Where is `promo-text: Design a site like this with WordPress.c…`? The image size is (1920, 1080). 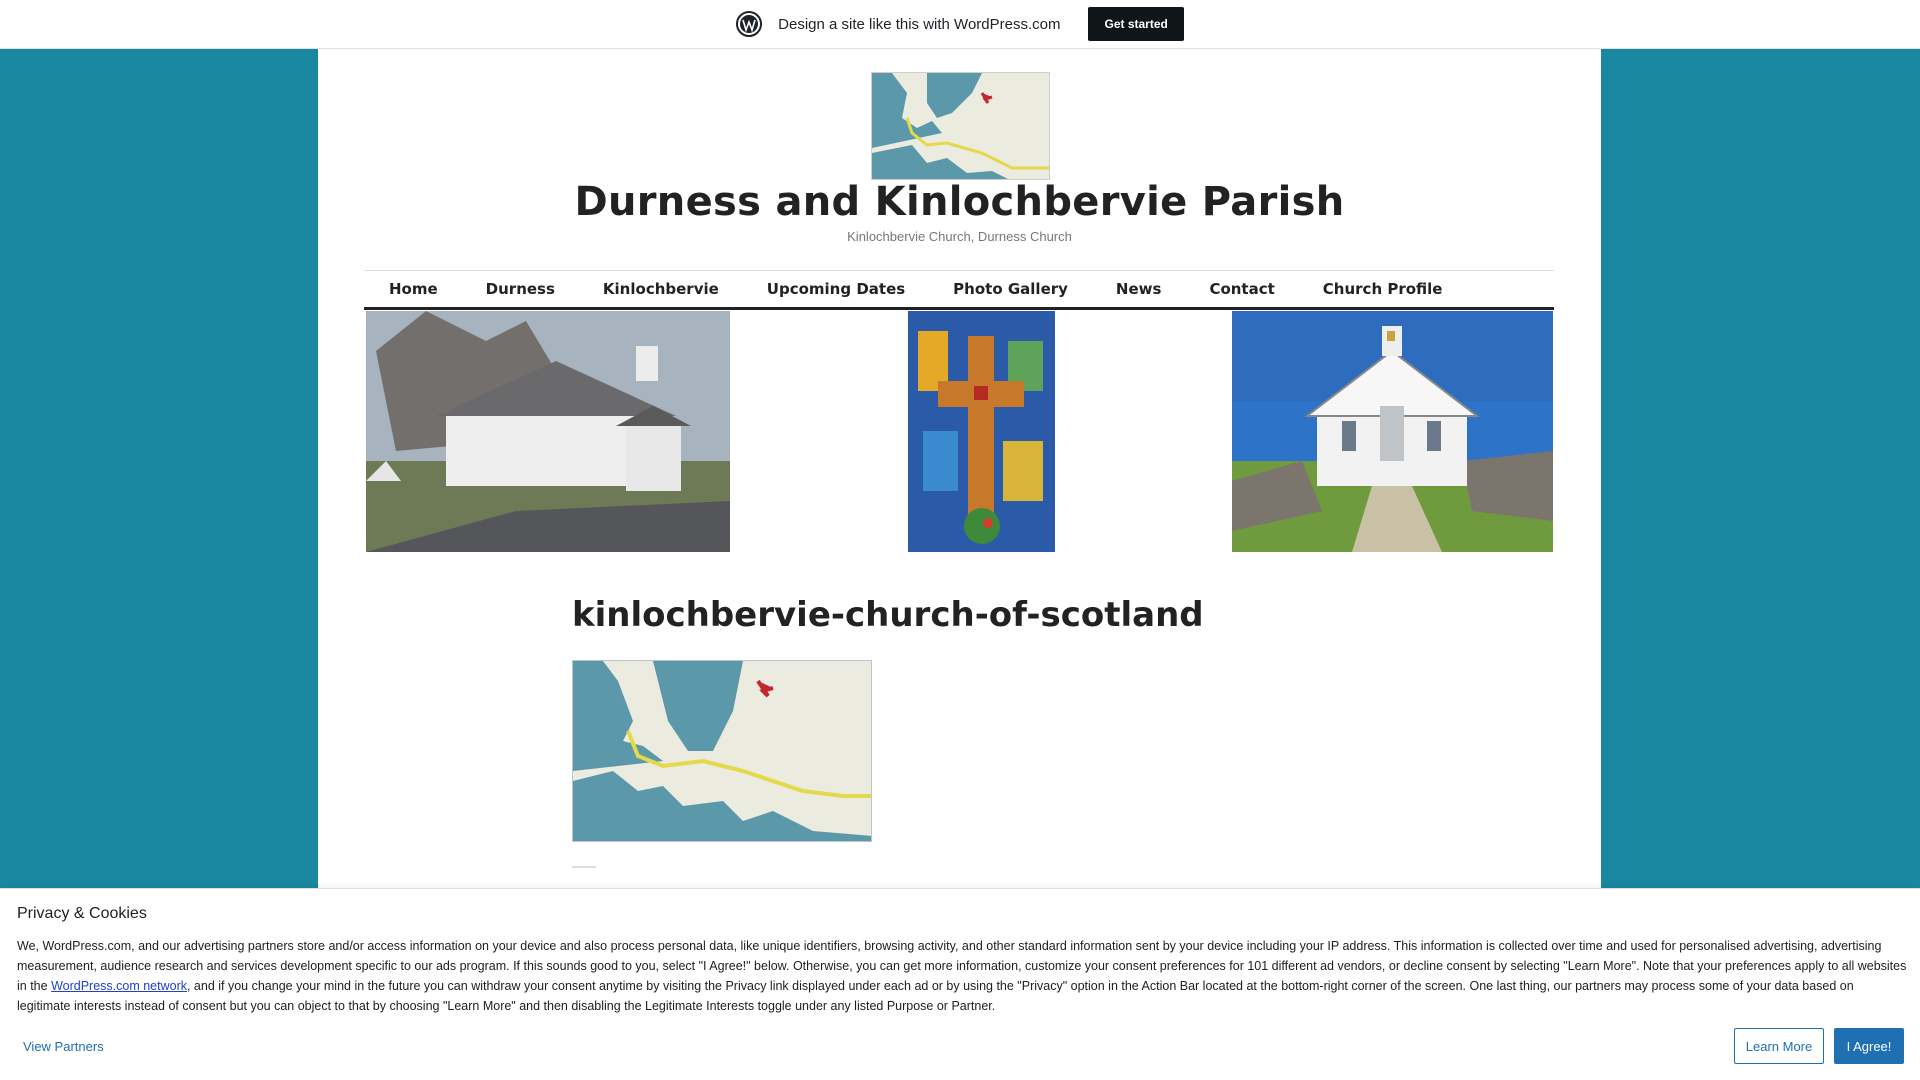 promo-text: Design a site like this with WordPress.c… is located at coordinates (919, 24).